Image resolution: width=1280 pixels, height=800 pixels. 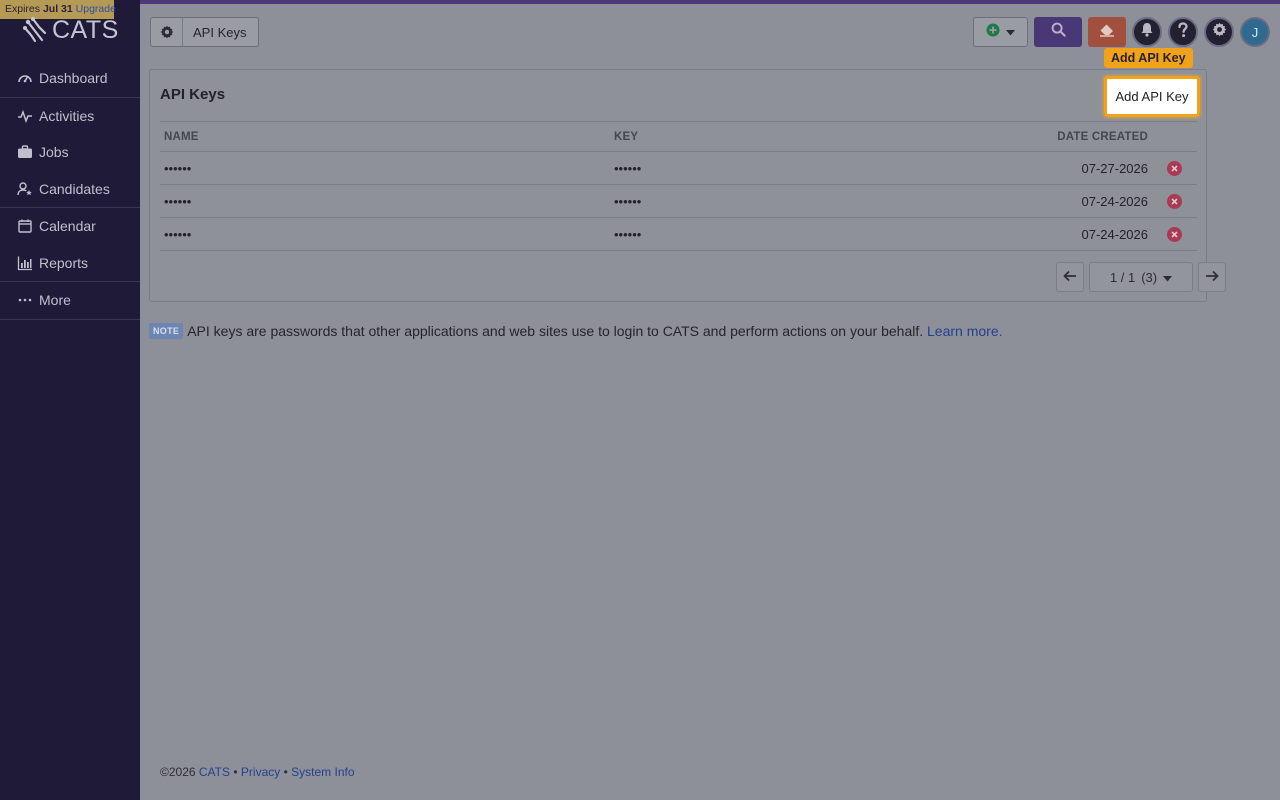 I want to click on footer: ©2026 CATS • Privacy • System Info, so click(x=257, y=772).